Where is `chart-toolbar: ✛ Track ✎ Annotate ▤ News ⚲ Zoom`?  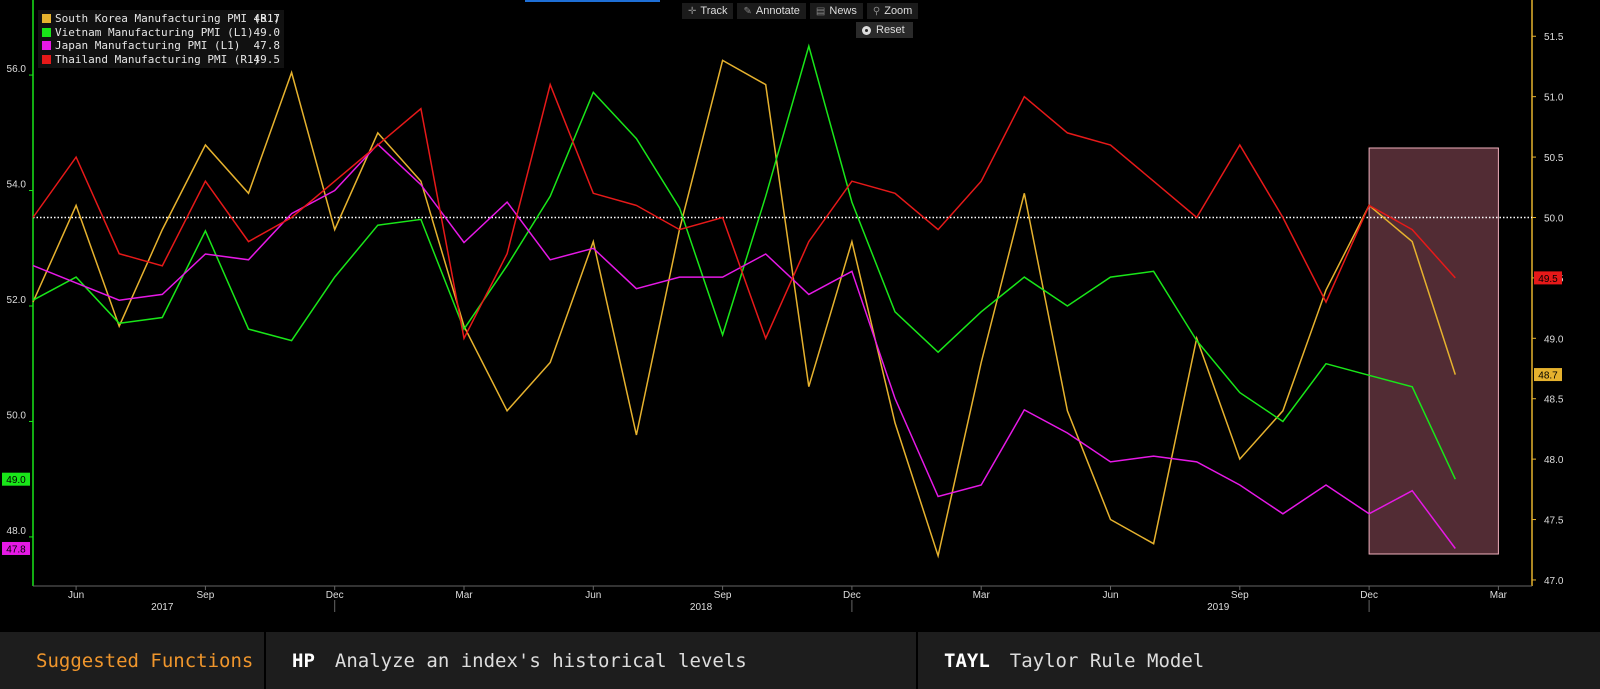 chart-toolbar: ✛ Track ✎ Annotate ▤ News ⚲ Zoom is located at coordinates (800, 11).